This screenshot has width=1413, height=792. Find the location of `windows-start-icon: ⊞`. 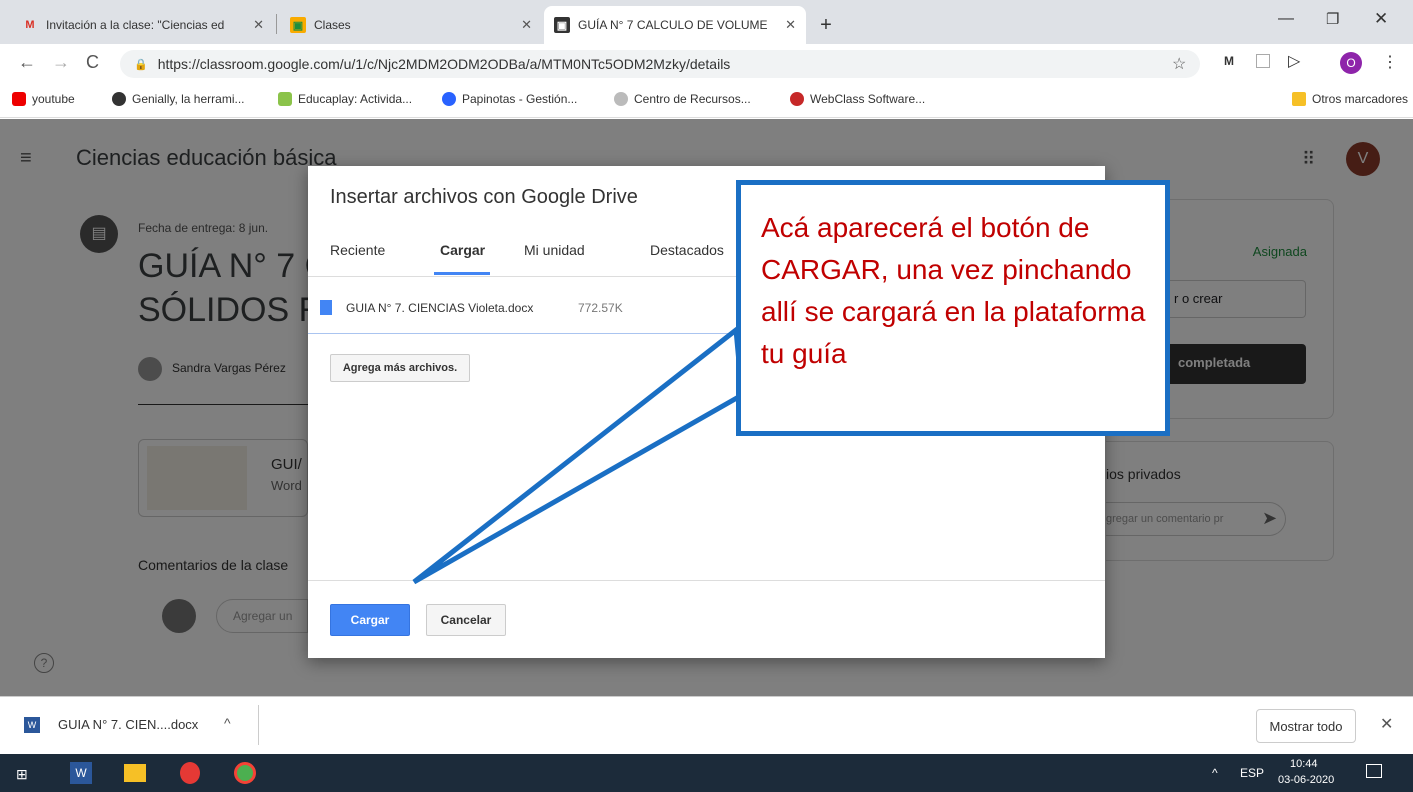

windows-start-icon: ⊞ is located at coordinates (22, 774).